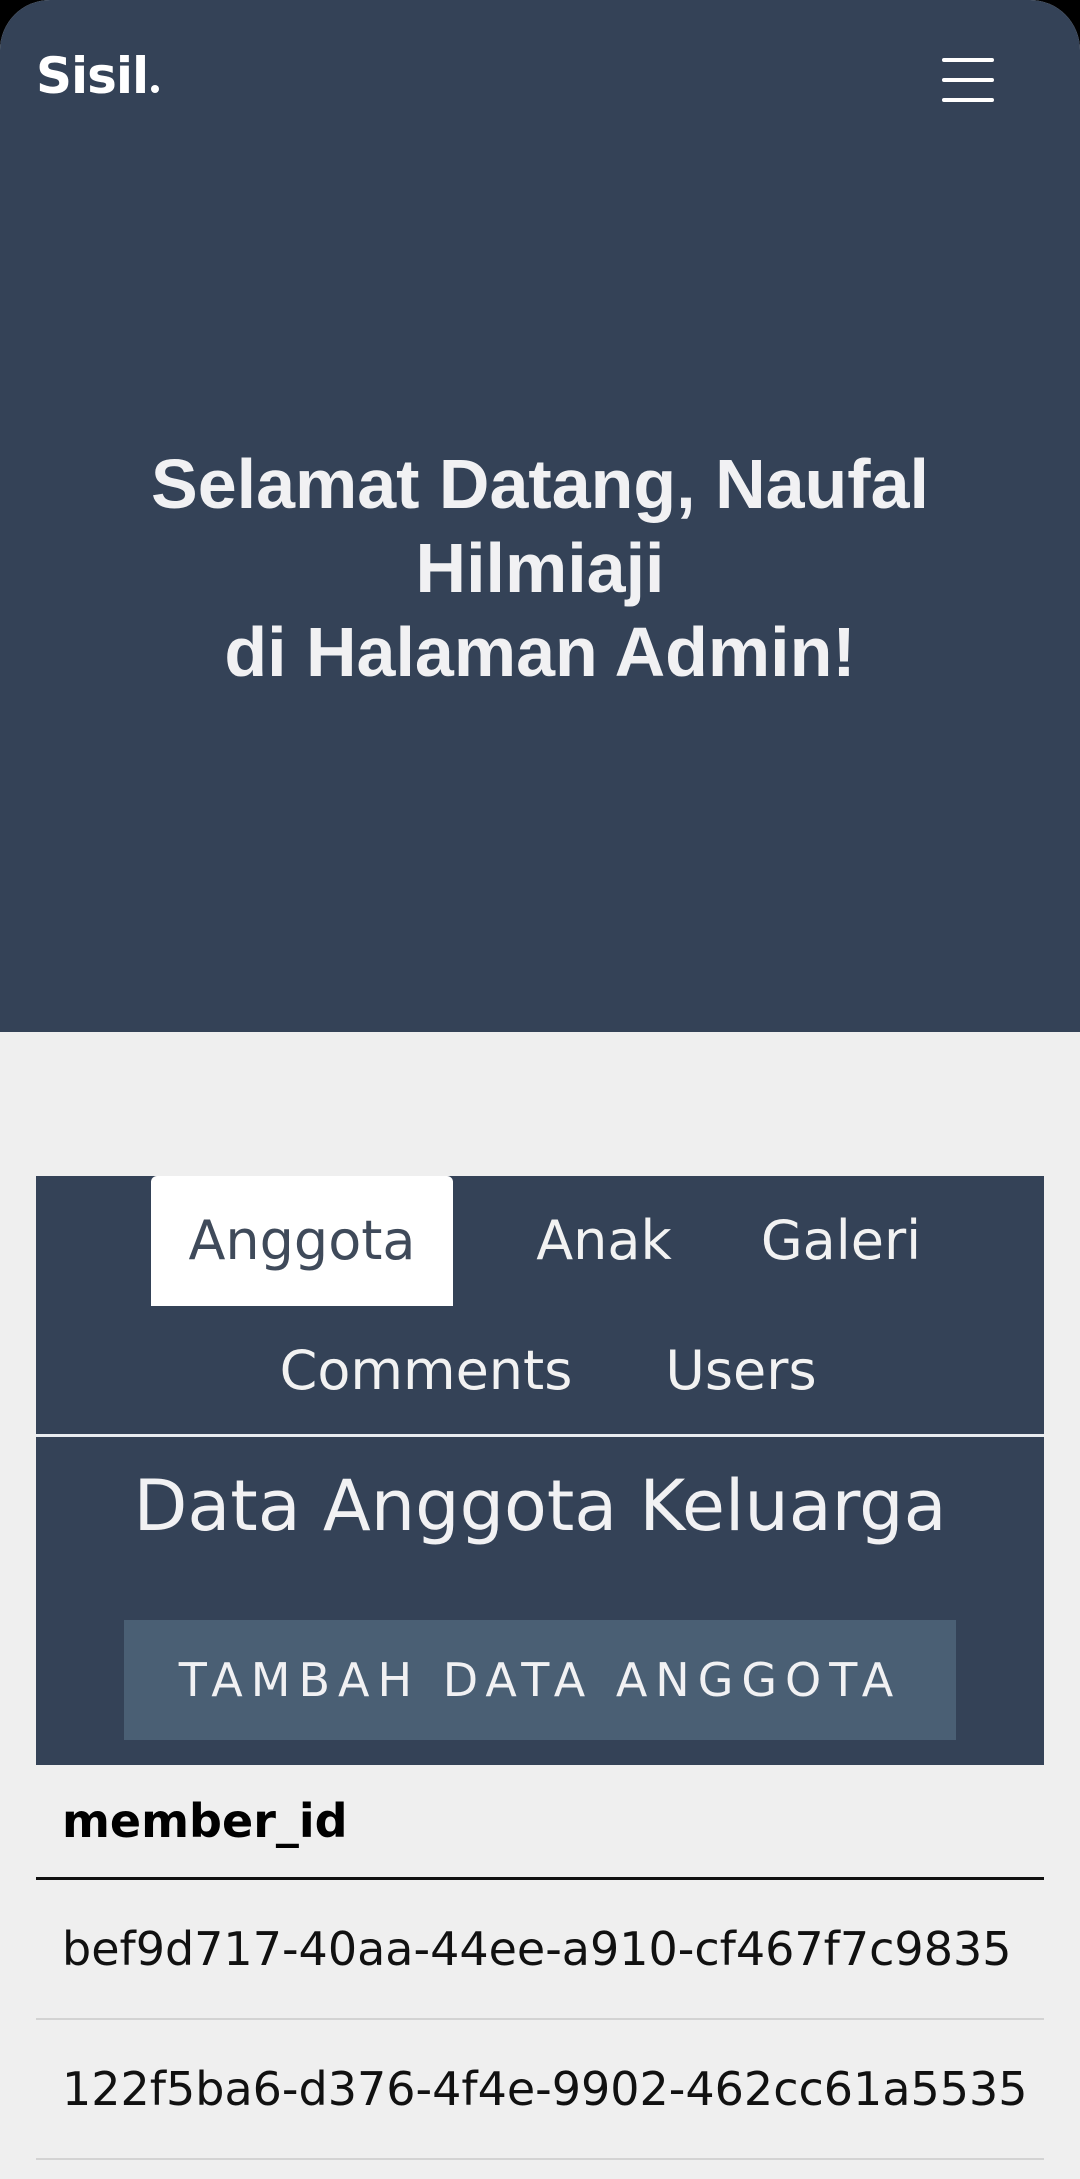  I want to click on brand-dot-icon, so click(155, 89).